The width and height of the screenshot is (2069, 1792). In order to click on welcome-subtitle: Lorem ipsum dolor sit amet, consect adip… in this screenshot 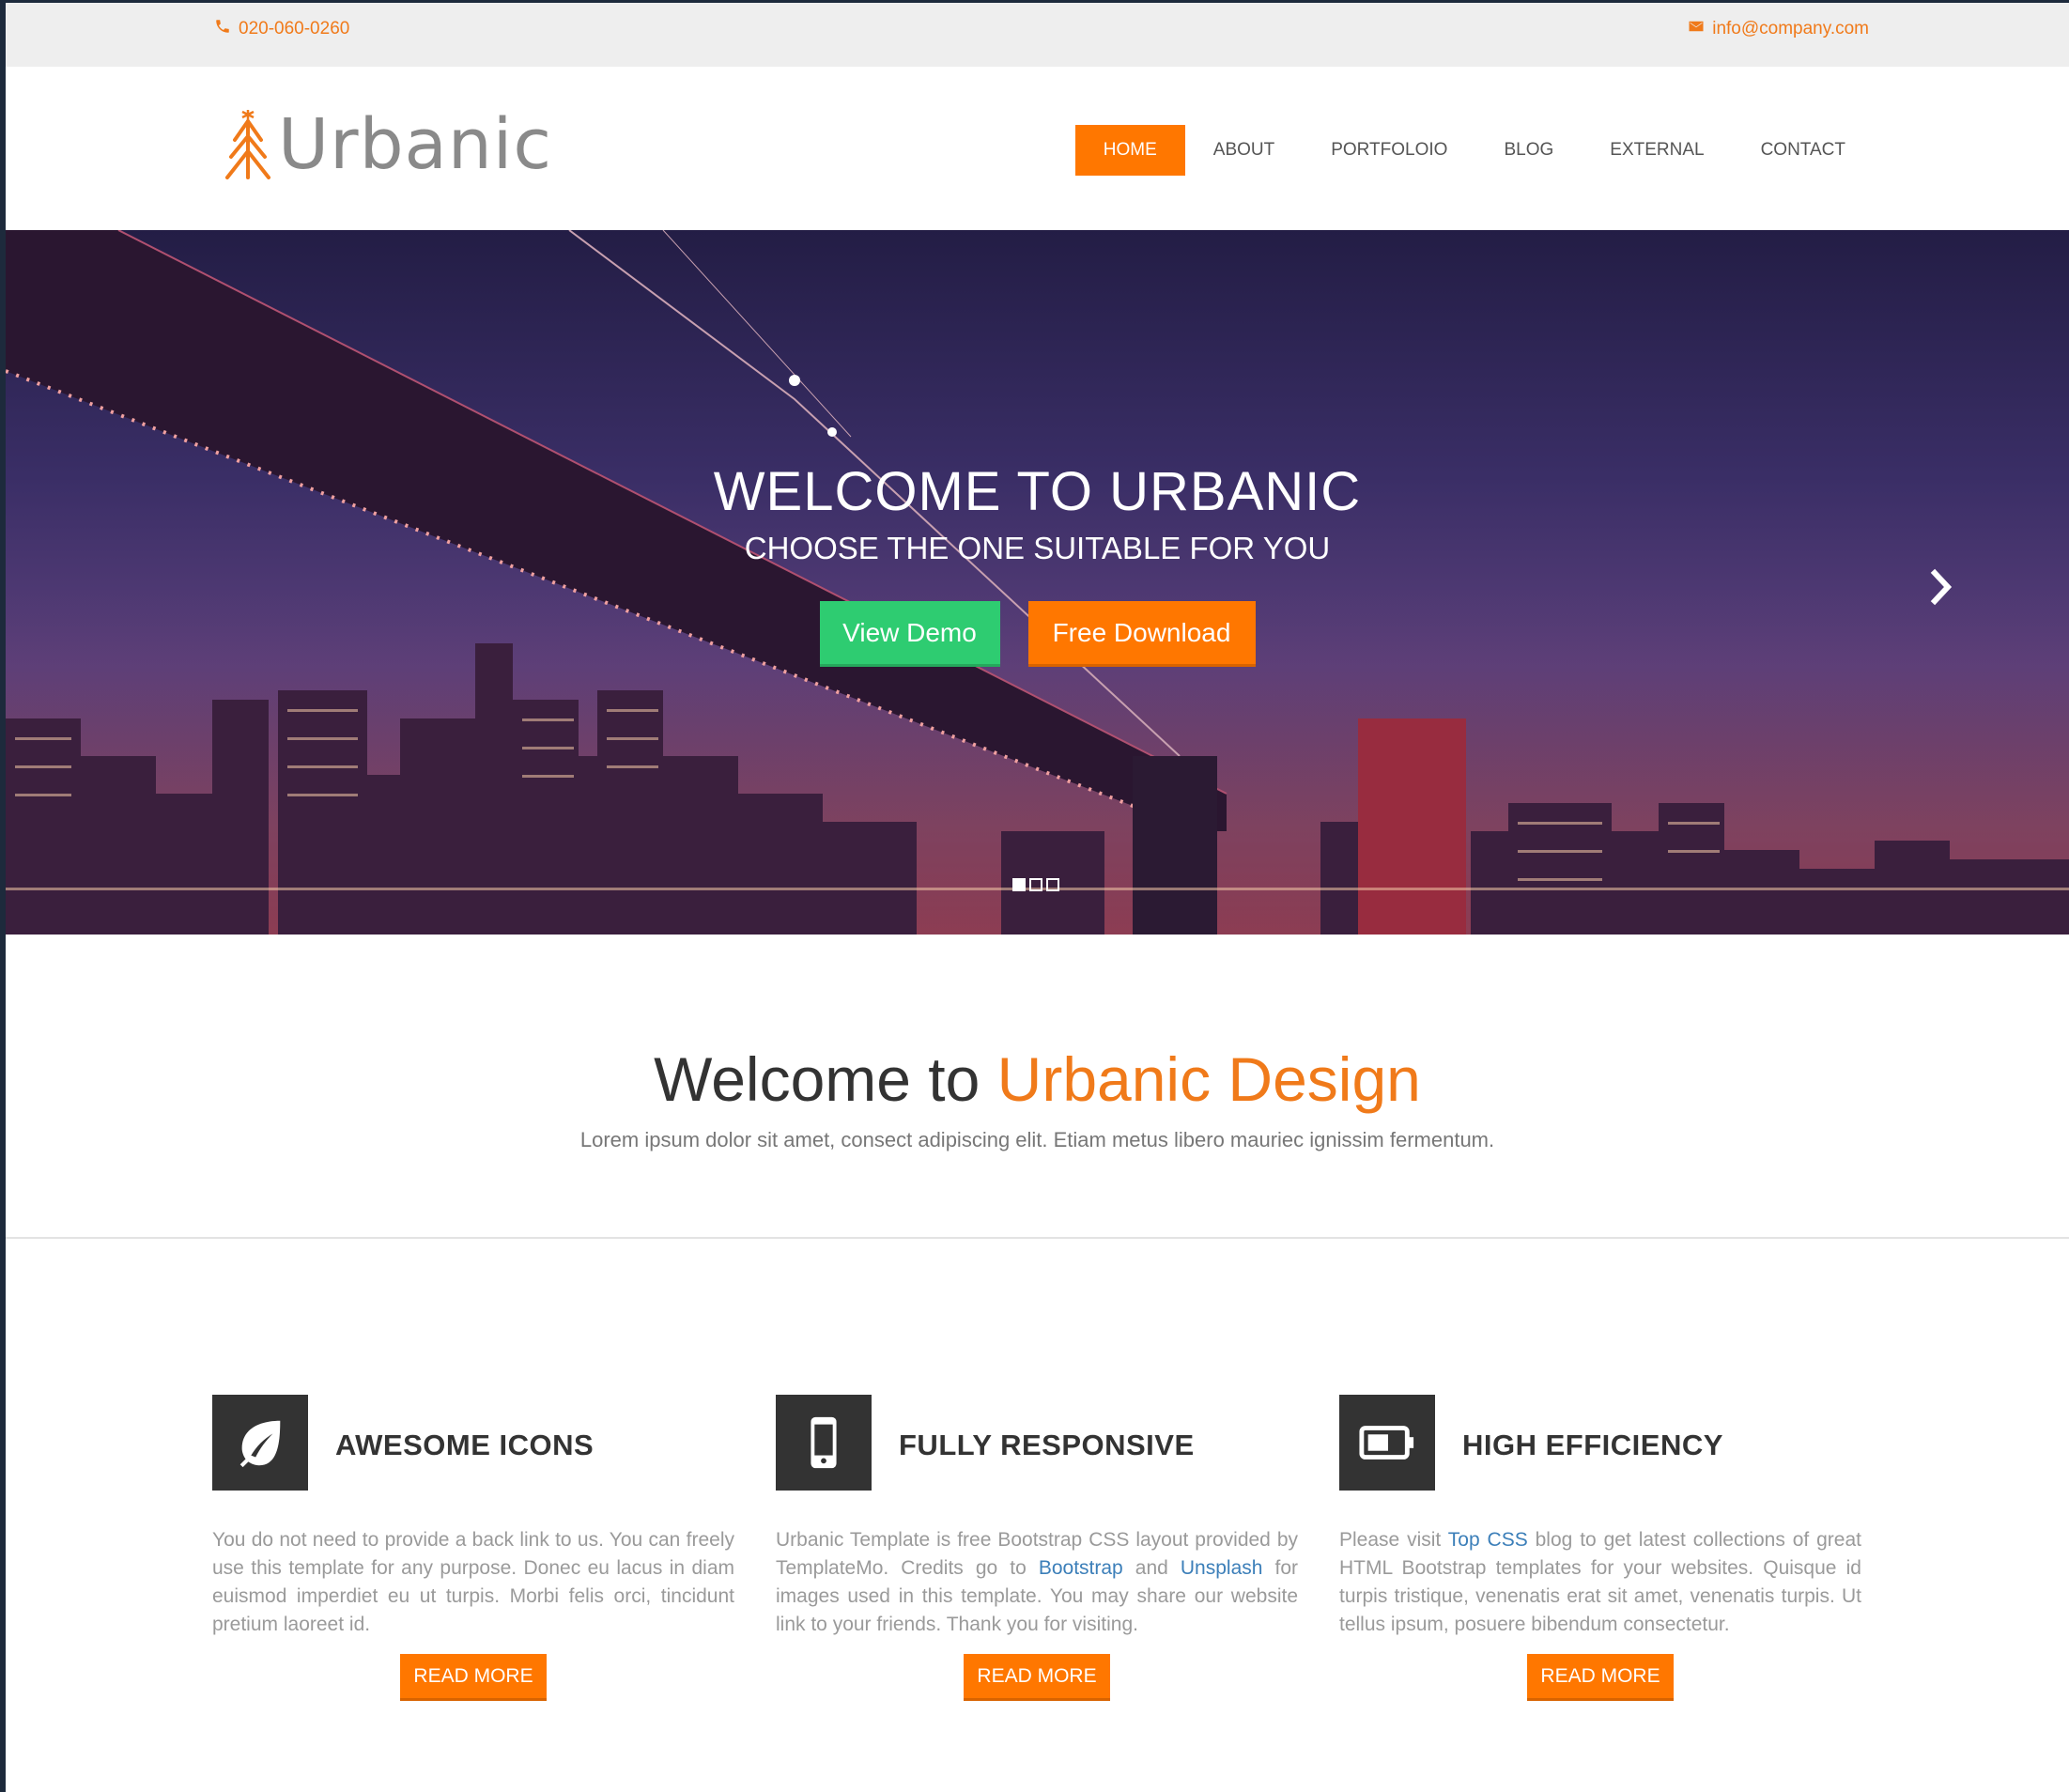, I will do `click(1037, 1139)`.